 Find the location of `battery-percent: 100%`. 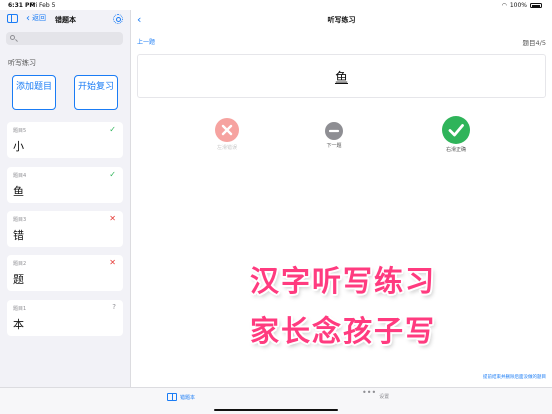

battery-percent: 100% is located at coordinates (518, 5).